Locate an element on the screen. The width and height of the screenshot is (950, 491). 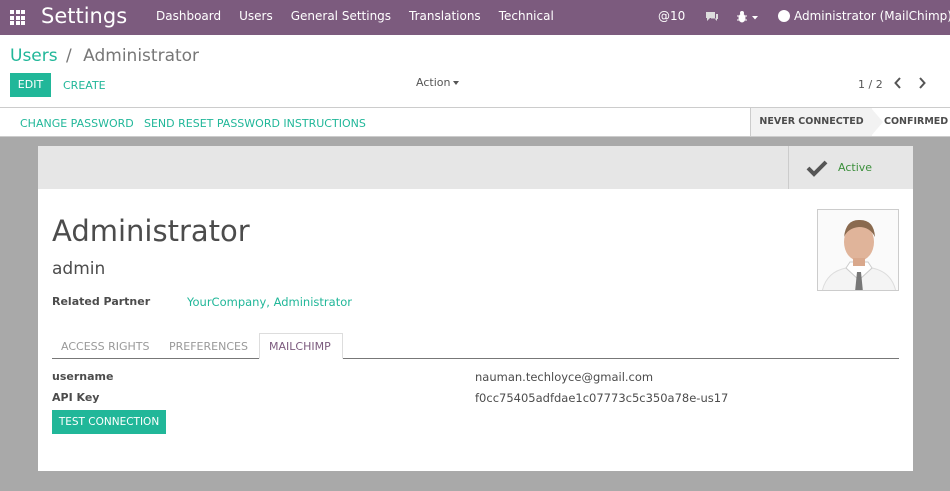
debug-bug-icon is located at coordinates (748, 17).